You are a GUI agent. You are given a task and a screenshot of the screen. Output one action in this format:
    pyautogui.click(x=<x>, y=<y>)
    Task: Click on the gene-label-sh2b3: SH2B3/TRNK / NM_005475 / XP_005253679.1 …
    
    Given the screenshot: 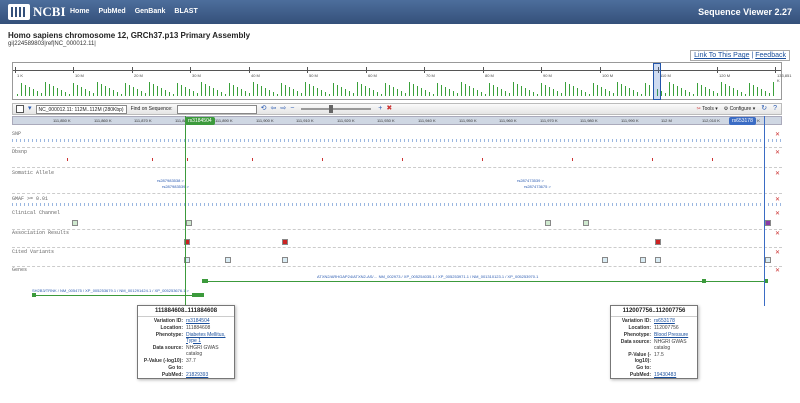 What is the action you would take?
    pyautogui.click(x=110, y=290)
    